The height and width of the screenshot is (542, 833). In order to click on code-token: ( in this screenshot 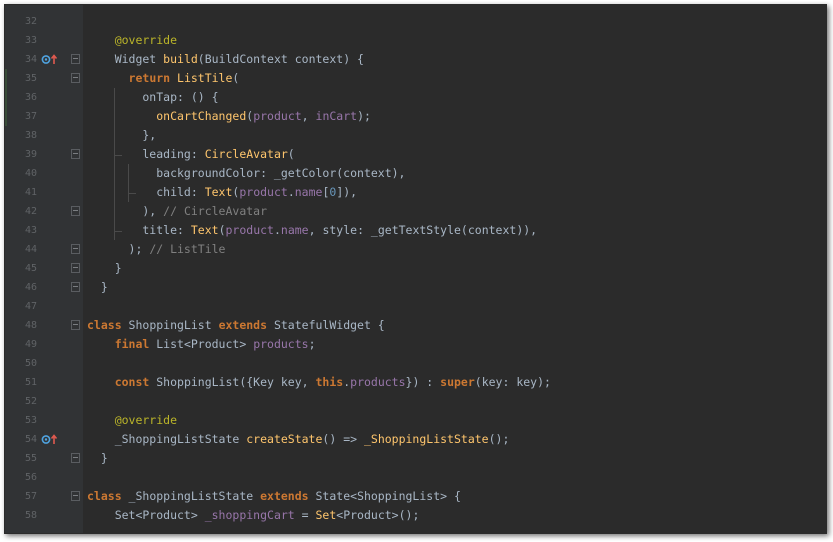, I will do `click(236, 78)`.